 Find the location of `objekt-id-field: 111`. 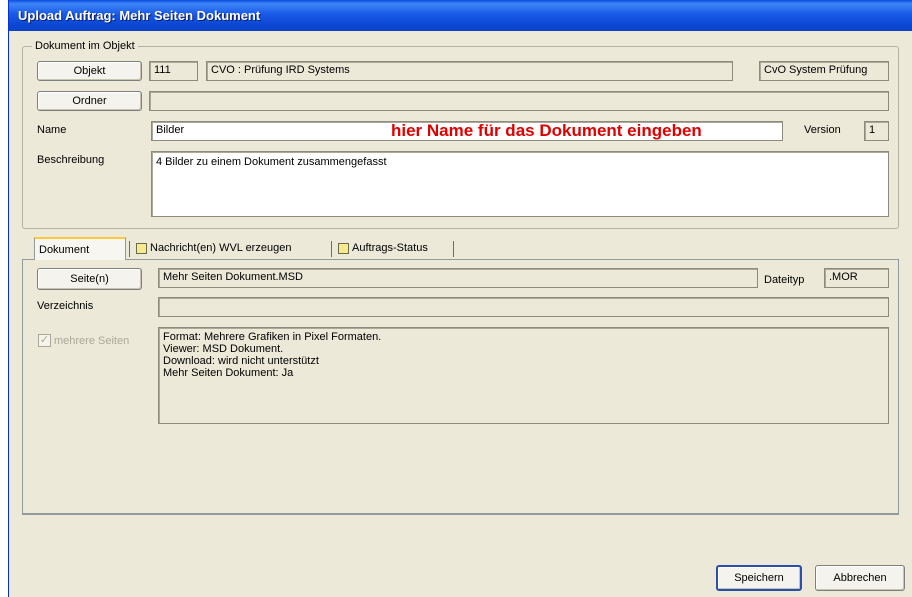

objekt-id-field: 111 is located at coordinates (173, 71).